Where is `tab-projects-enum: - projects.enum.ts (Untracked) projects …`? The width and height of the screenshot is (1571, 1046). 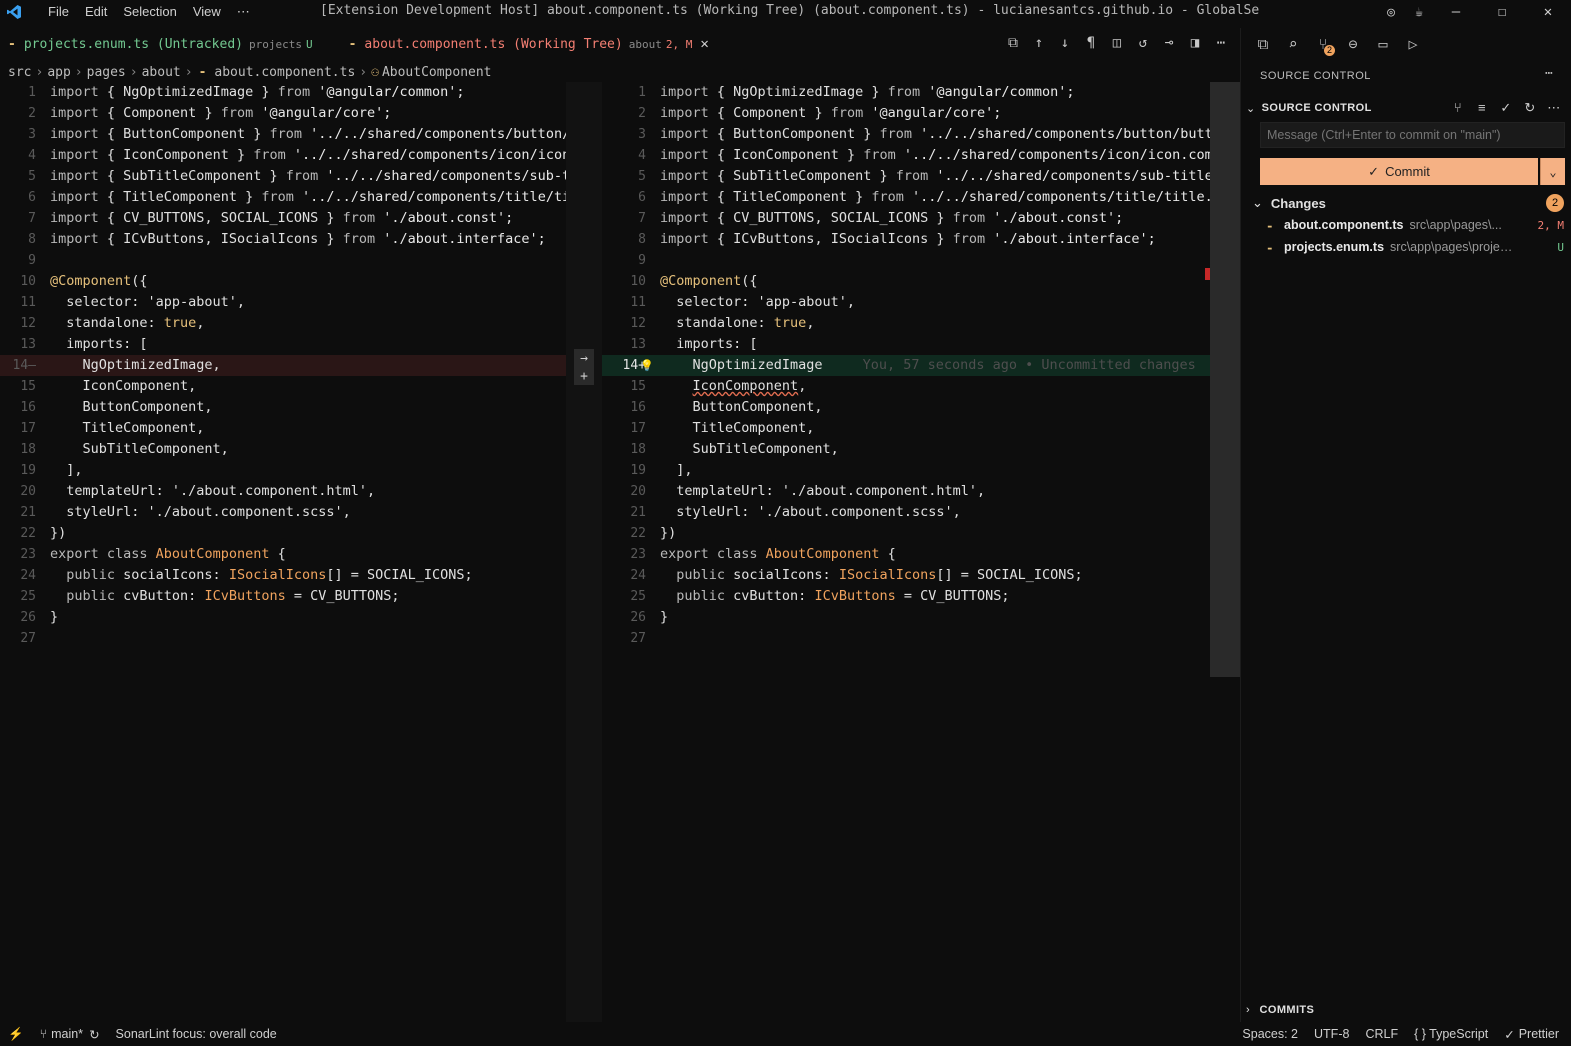 tab-projects-enum: - projects.enum.ts (Untracked) projects … is located at coordinates (160, 44).